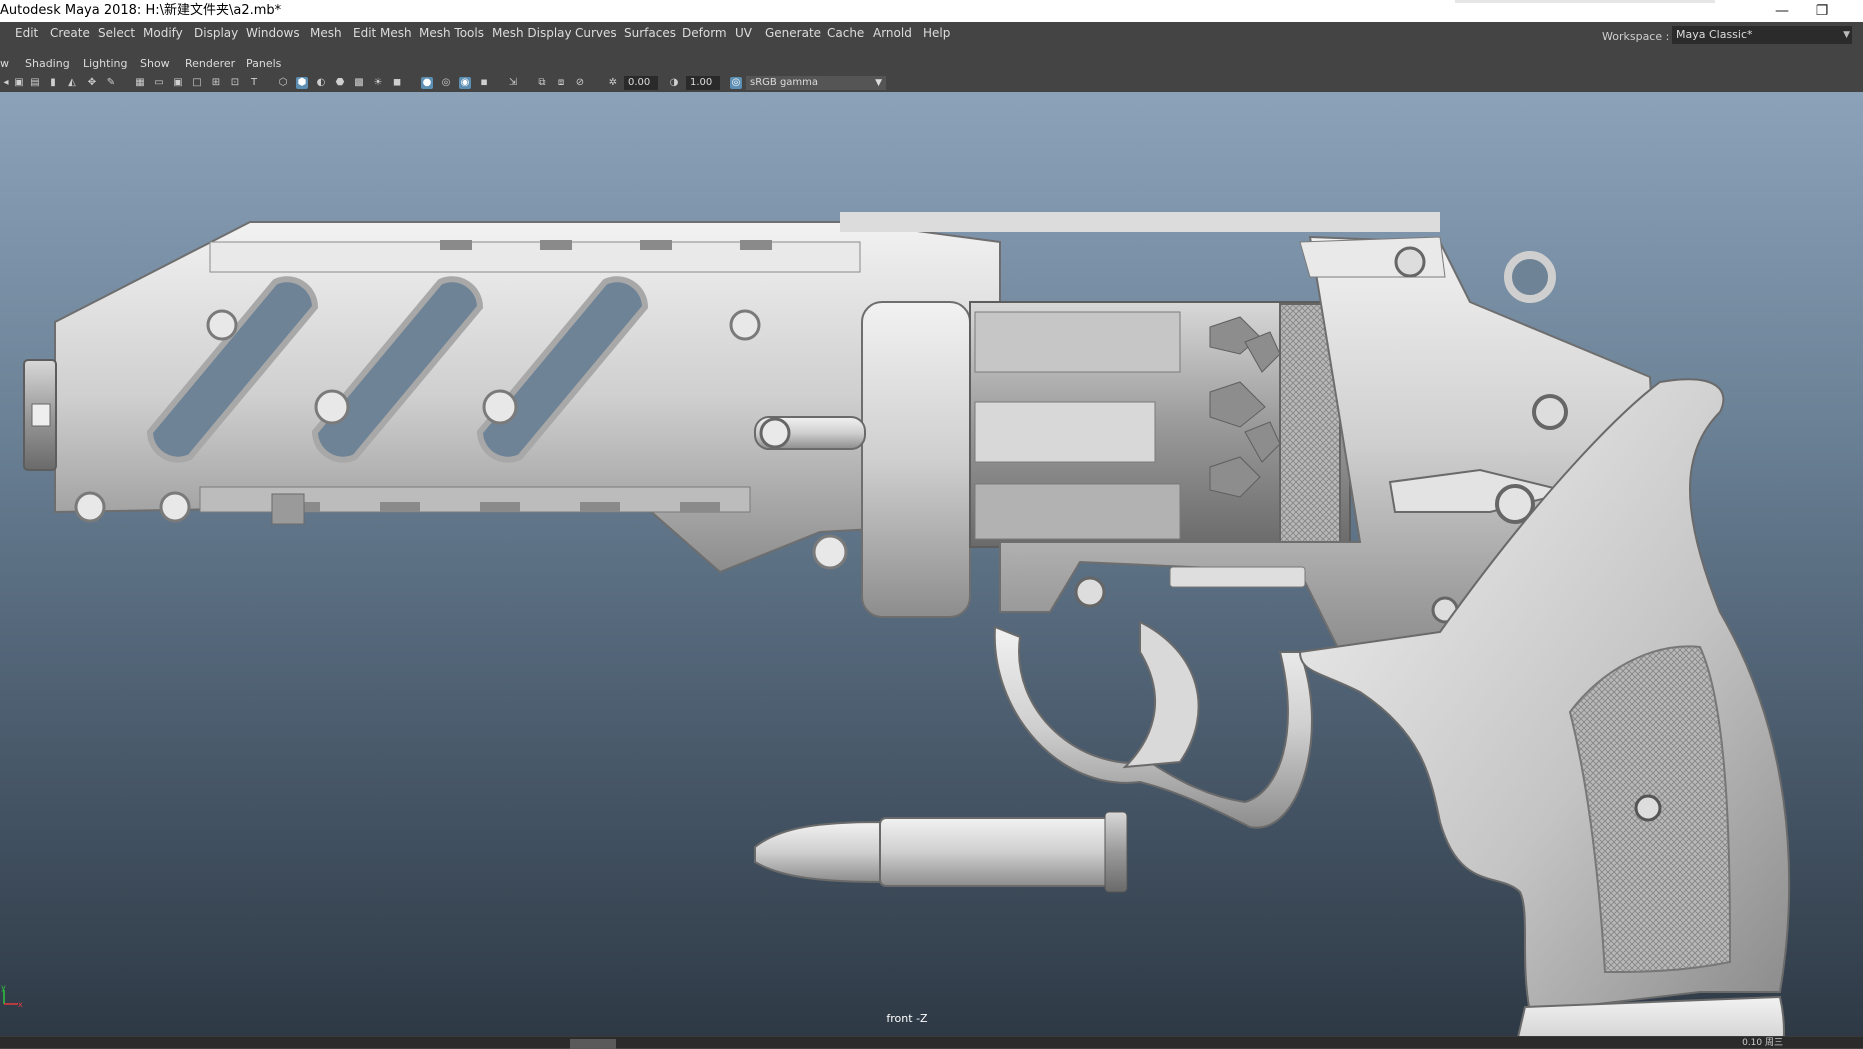 This screenshot has width=1863, height=1049. Describe the element at coordinates (197, 83) in the screenshot. I see `gate-mask-icon: □` at that location.